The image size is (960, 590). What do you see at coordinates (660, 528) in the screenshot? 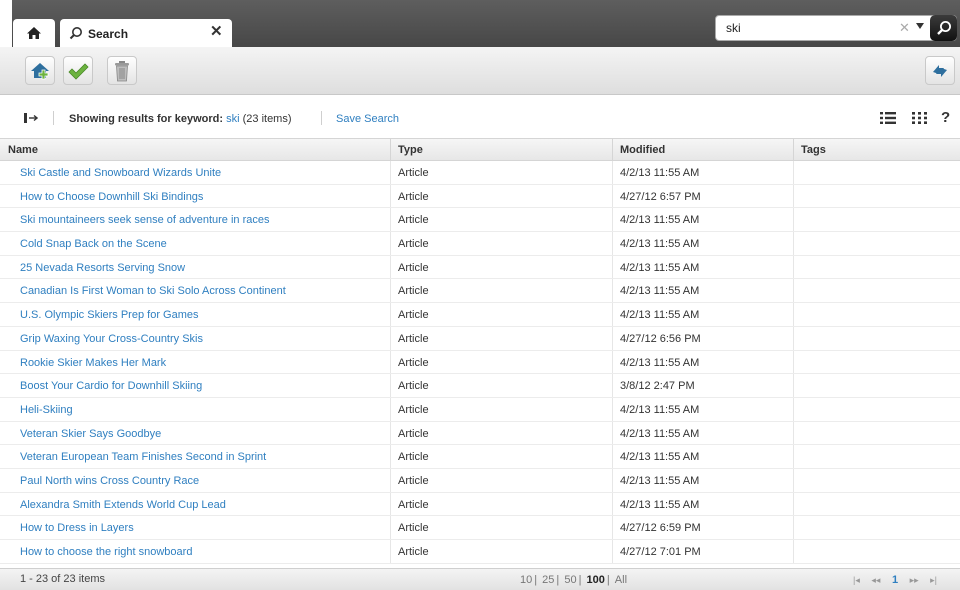
I see `row-modified: 4/27/12 6:59 PM` at bounding box center [660, 528].